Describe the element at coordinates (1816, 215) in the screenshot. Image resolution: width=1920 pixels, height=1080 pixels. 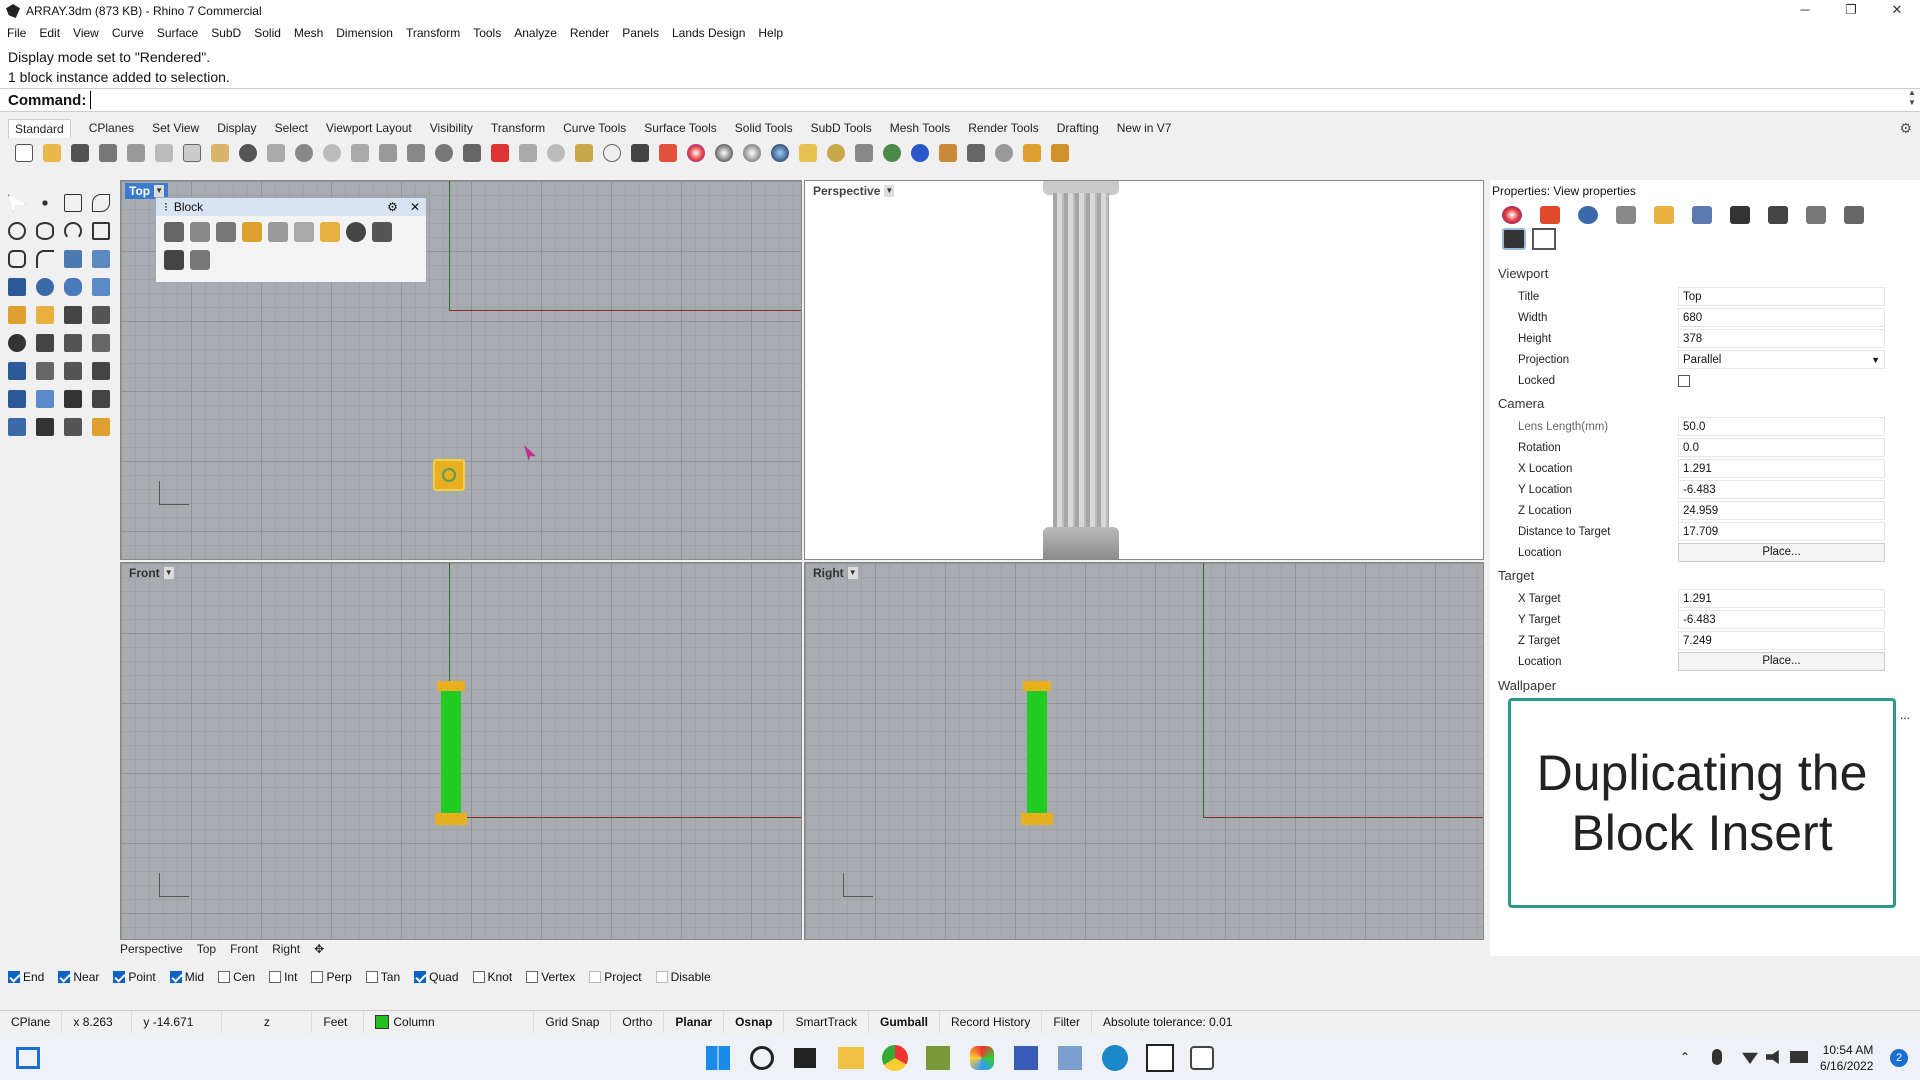
I see `notes-icon` at that location.